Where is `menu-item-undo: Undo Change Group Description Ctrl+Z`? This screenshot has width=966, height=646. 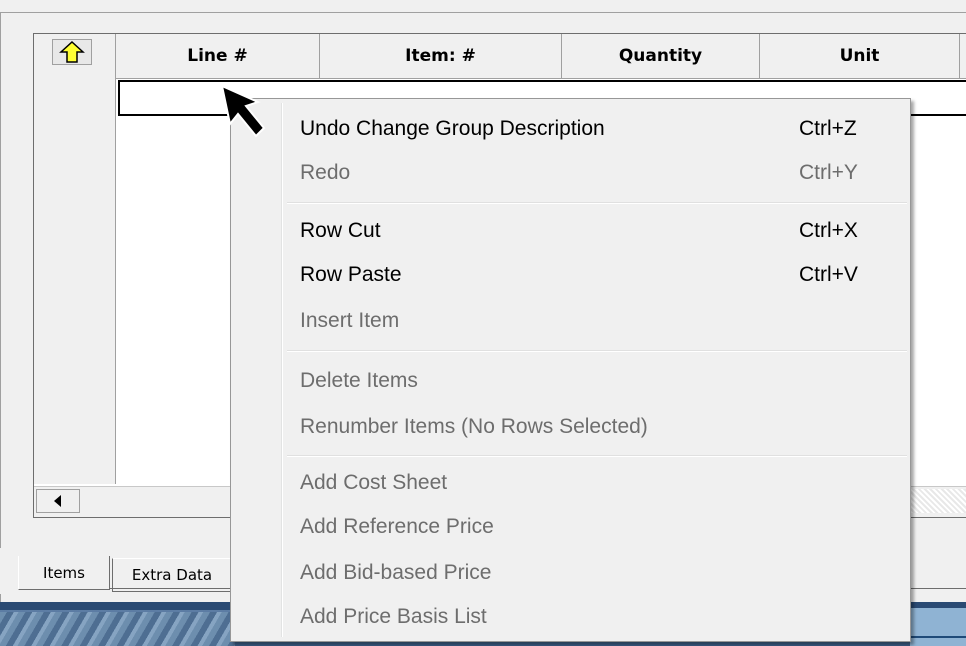
menu-item-undo: Undo Change Group Description Ctrl+Z is located at coordinates (570, 129).